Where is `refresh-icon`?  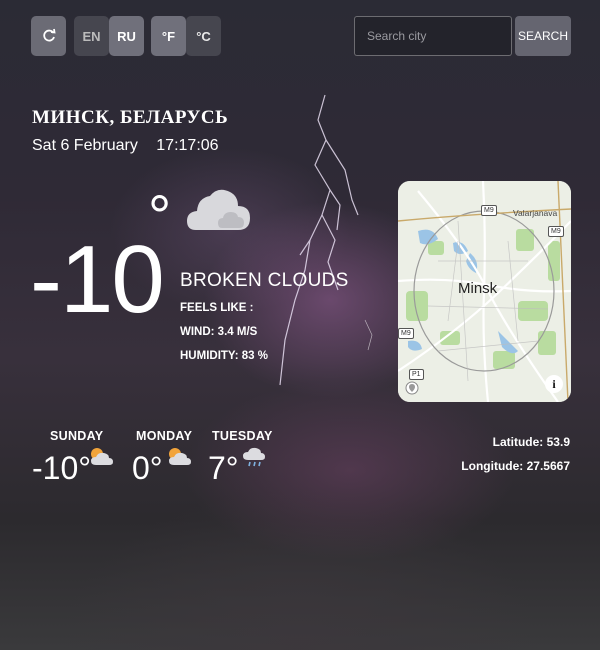
refresh-icon is located at coordinates (49, 35).